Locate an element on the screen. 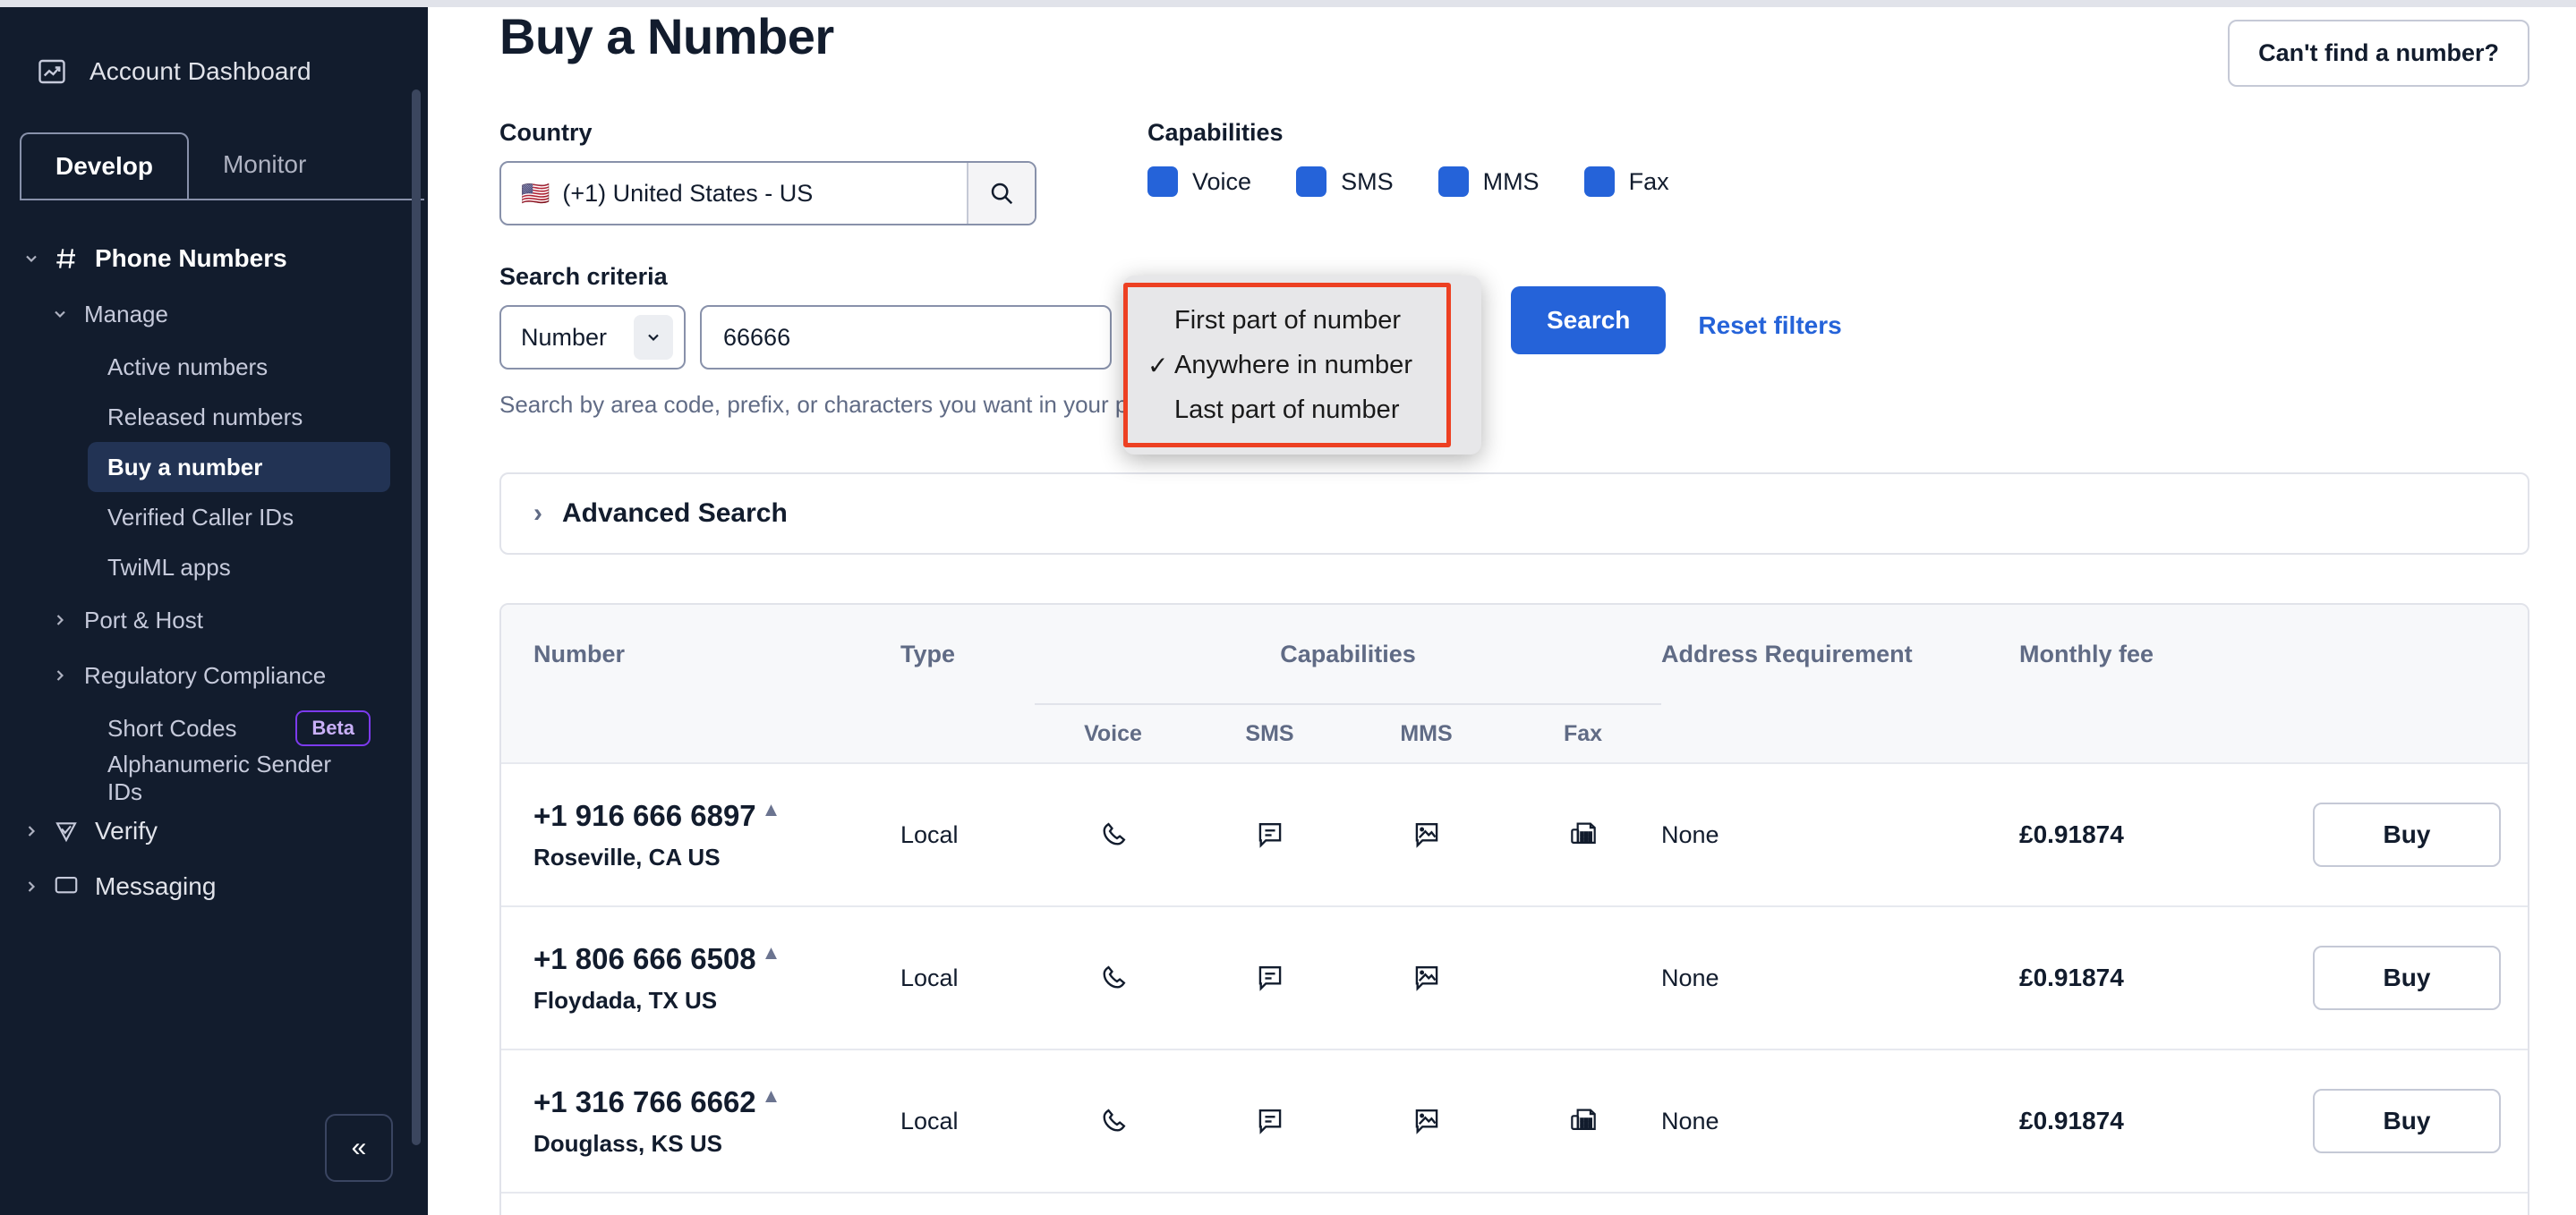 This screenshot has width=2576, height=1215. sidebar-item-twiml-apps: TwiML apps is located at coordinates (239, 567).